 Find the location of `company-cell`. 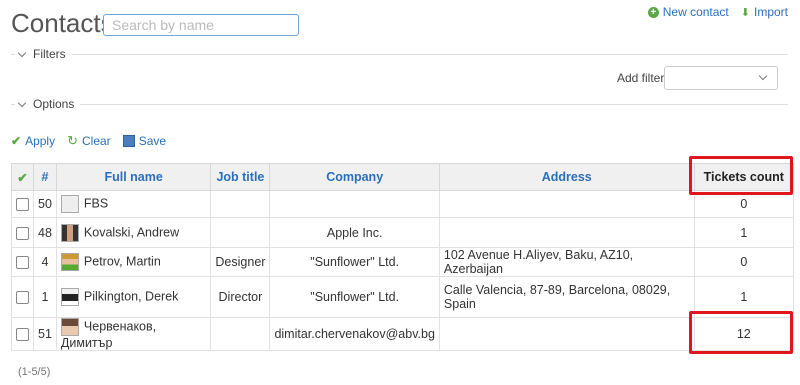

company-cell is located at coordinates (354, 204).